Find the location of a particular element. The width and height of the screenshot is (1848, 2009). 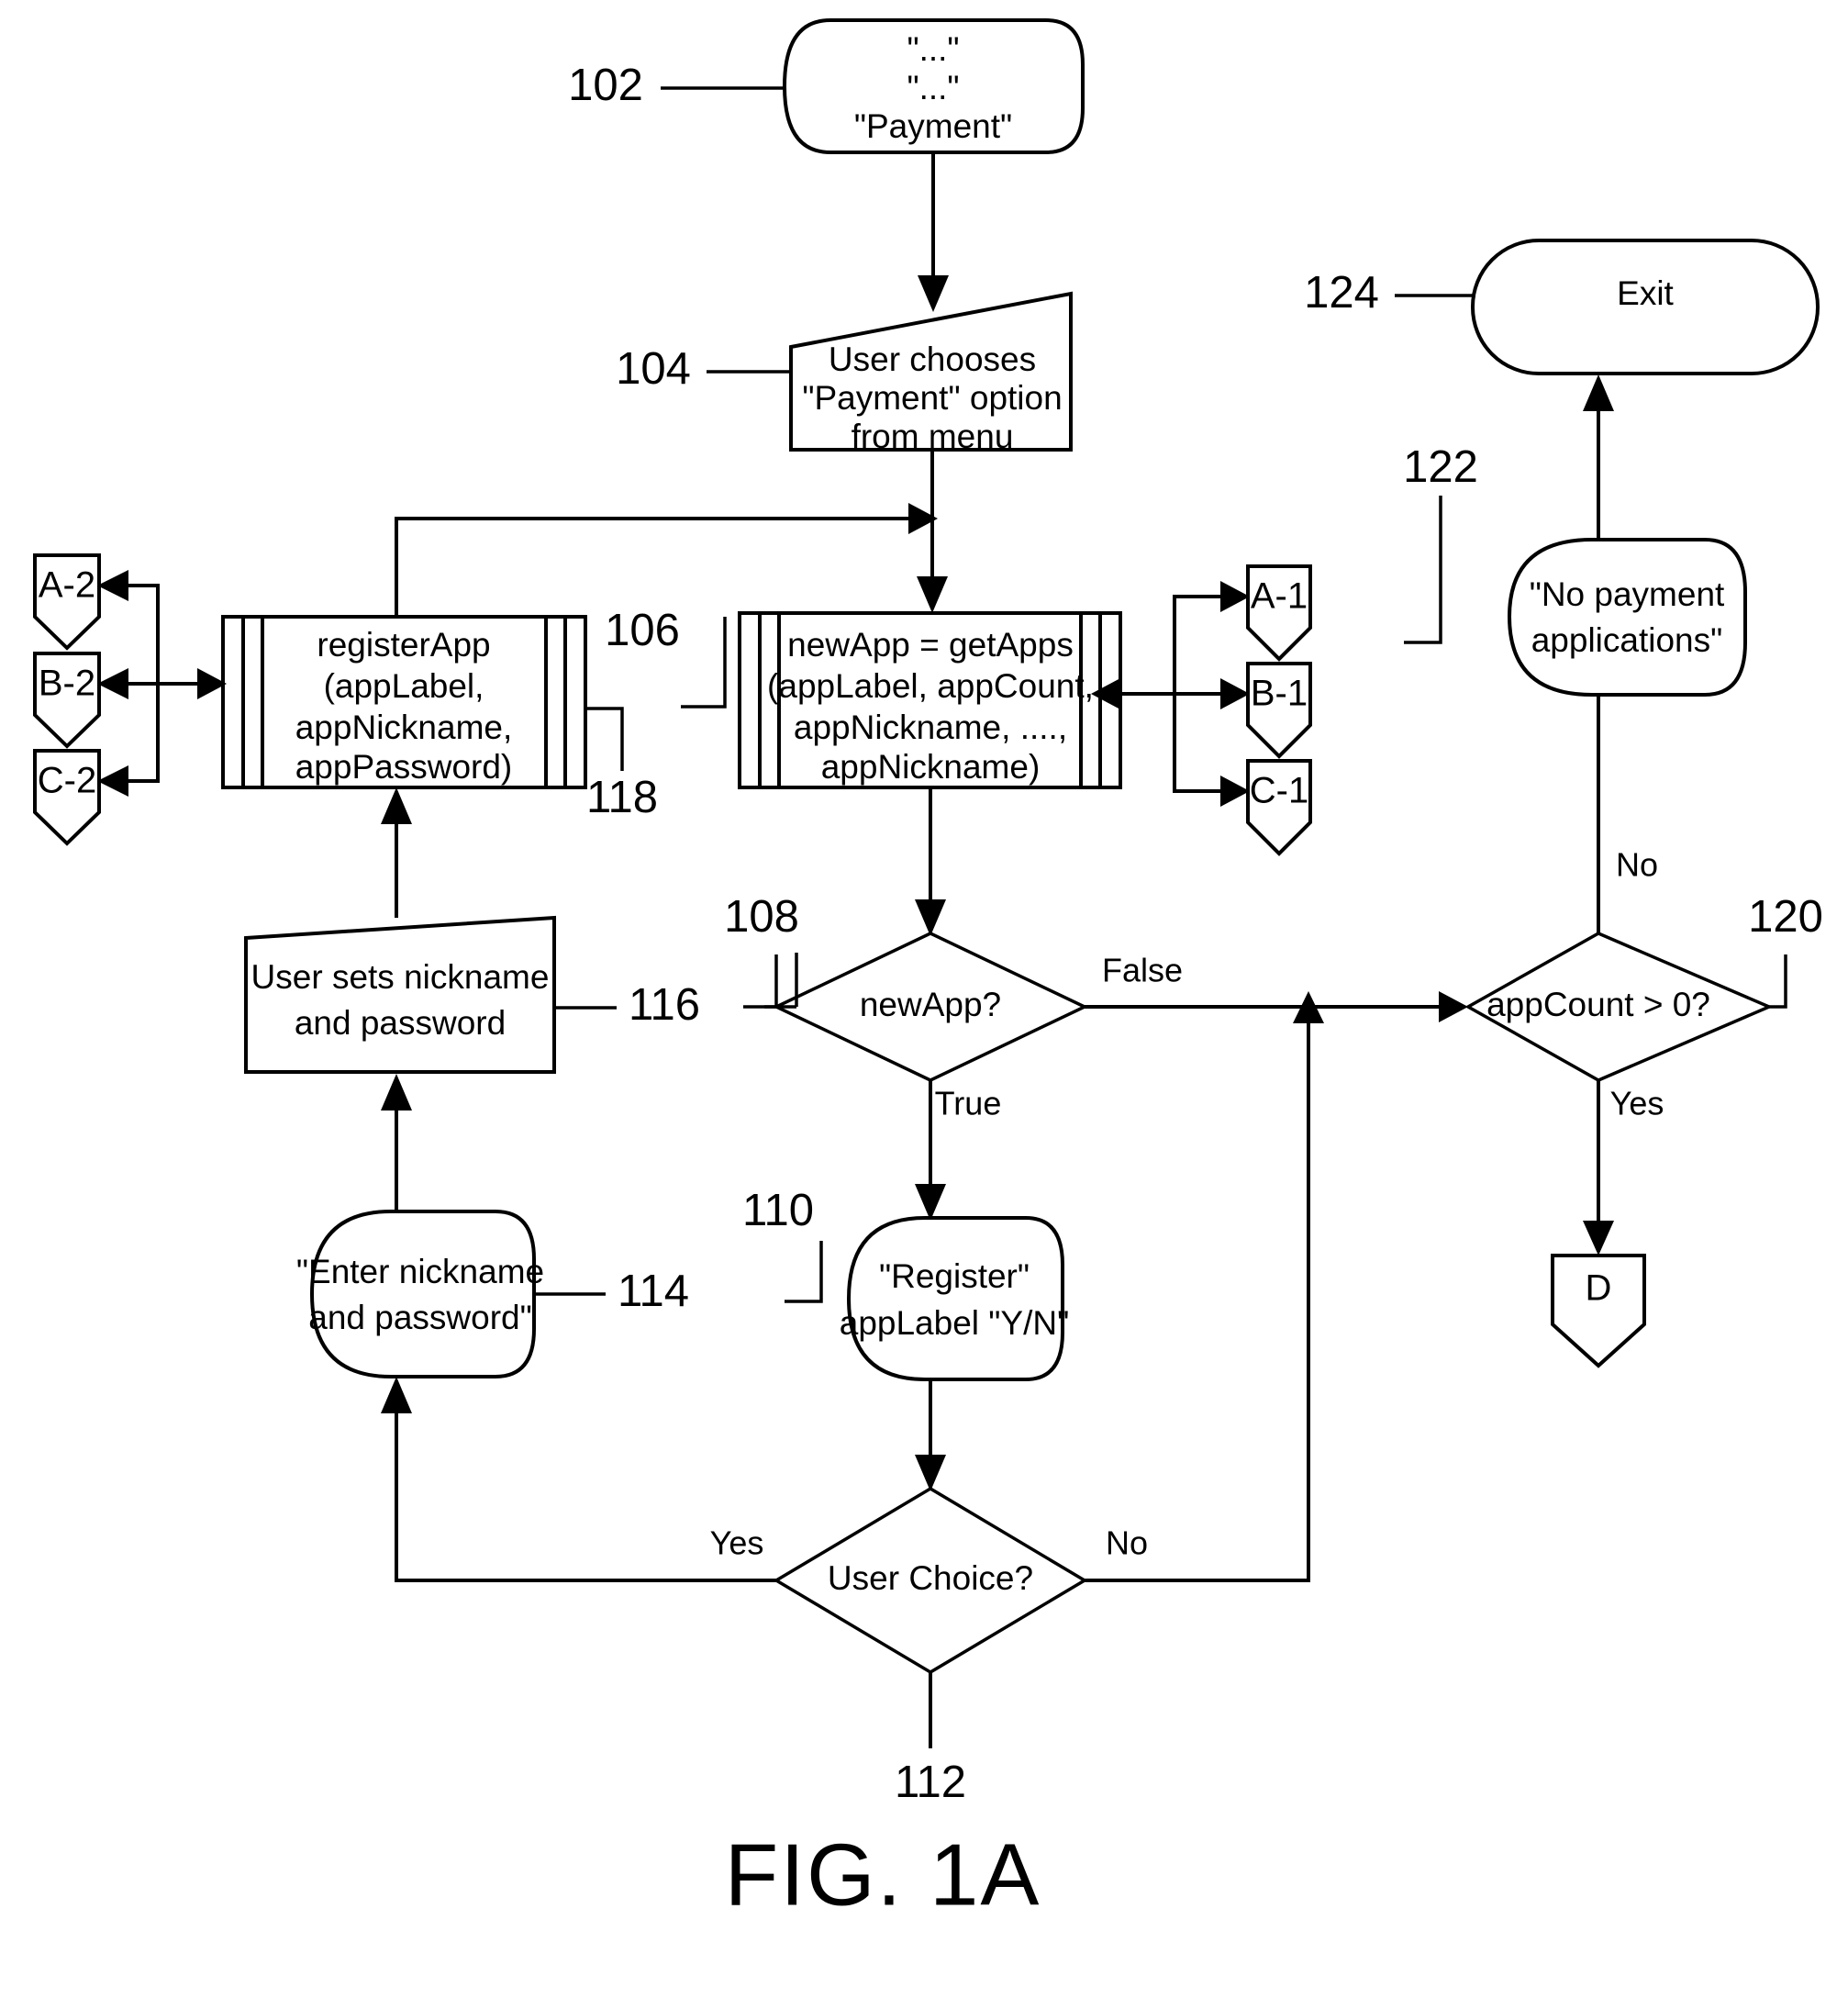

edge-106-c1-arrowhead is located at coordinates (1235, 791).